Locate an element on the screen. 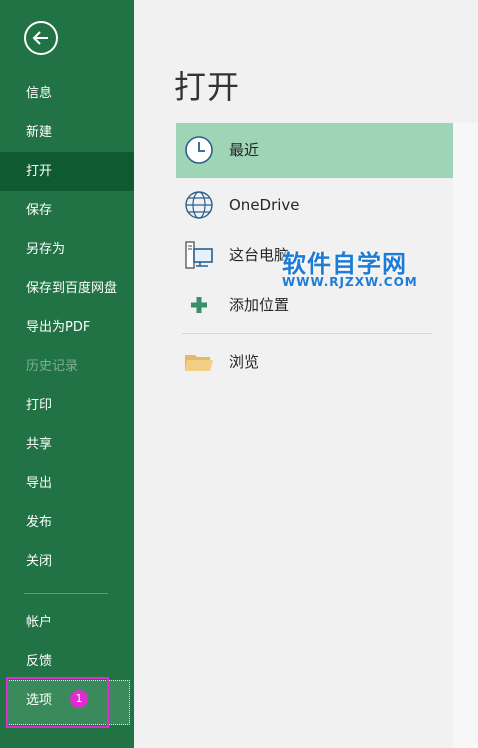  nav-account: 帐户 is located at coordinates (67, 622).